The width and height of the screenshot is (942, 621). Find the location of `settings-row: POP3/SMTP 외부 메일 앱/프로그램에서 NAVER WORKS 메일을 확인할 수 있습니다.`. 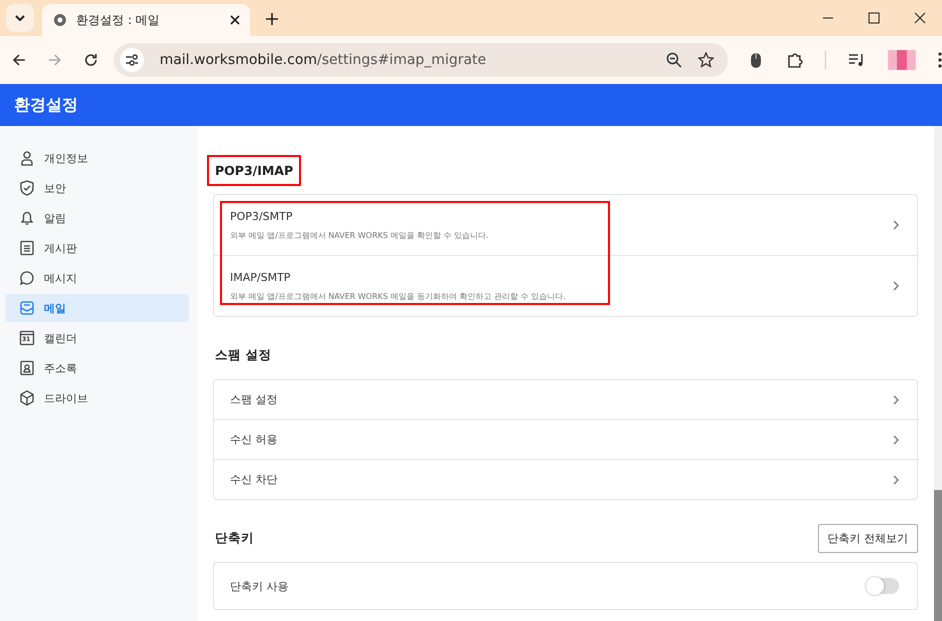

settings-row: POP3/SMTP 외부 메일 앱/프로그램에서 NAVER WORKS 메일을 확인할 수 있습니다. is located at coordinates (565, 225).